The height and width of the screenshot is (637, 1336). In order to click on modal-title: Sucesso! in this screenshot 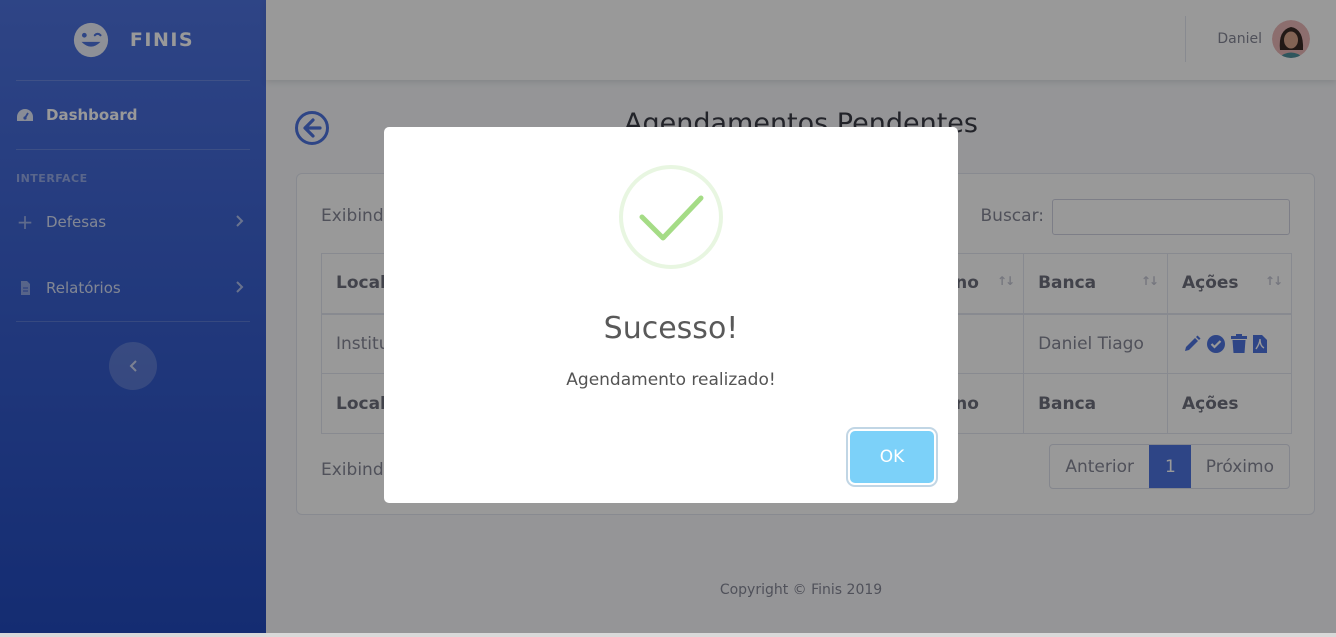, I will do `click(671, 328)`.